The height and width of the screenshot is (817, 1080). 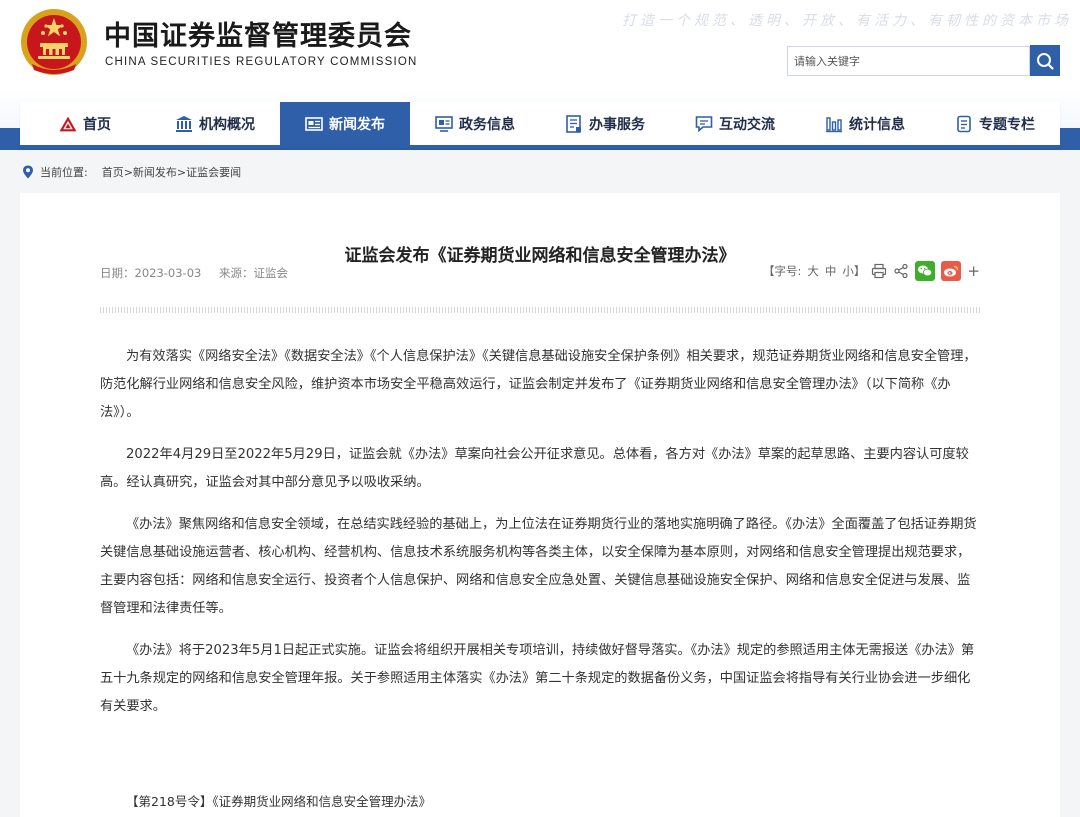 What do you see at coordinates (831, 271) in the screenshot?
I see `font-size-medium: 中` at bounding box center [831, 271].